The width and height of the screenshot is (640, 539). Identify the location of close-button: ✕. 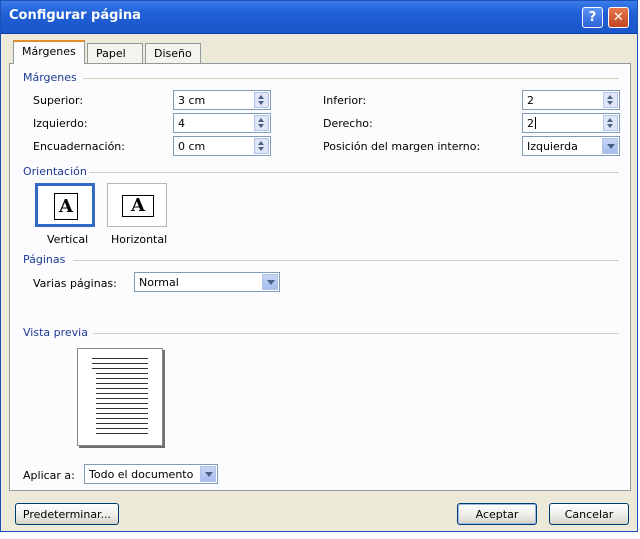
(618, 17).